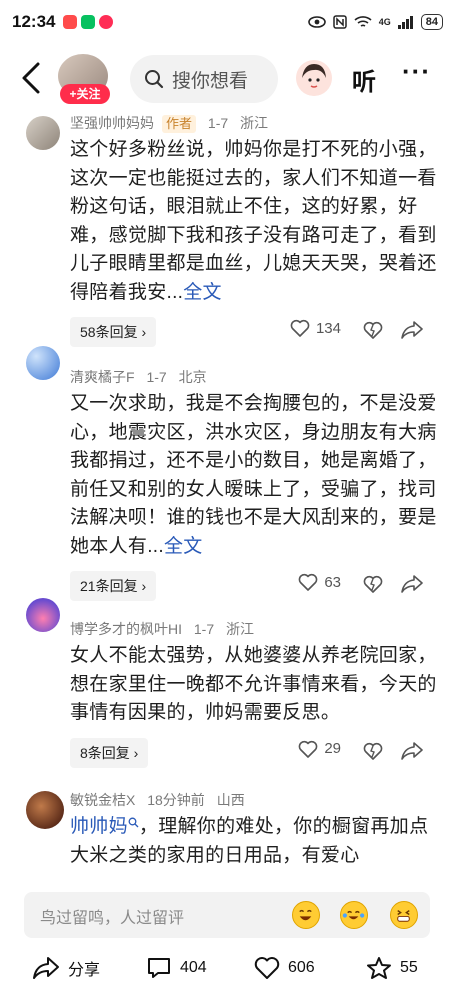 Image resolution: width=455 pixels, height=1000 pixels. What do you see at coordinates (34, 21) in the screenshot?
I see `status-time: 12:34` at bounding box center [34, 21].